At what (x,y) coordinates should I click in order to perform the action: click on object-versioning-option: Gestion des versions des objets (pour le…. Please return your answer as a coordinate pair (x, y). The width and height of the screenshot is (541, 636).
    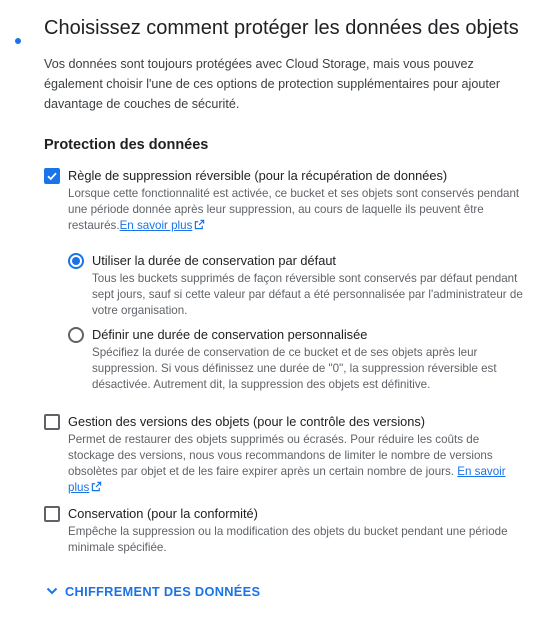
    Looking at the image, I should click on (284, 454).